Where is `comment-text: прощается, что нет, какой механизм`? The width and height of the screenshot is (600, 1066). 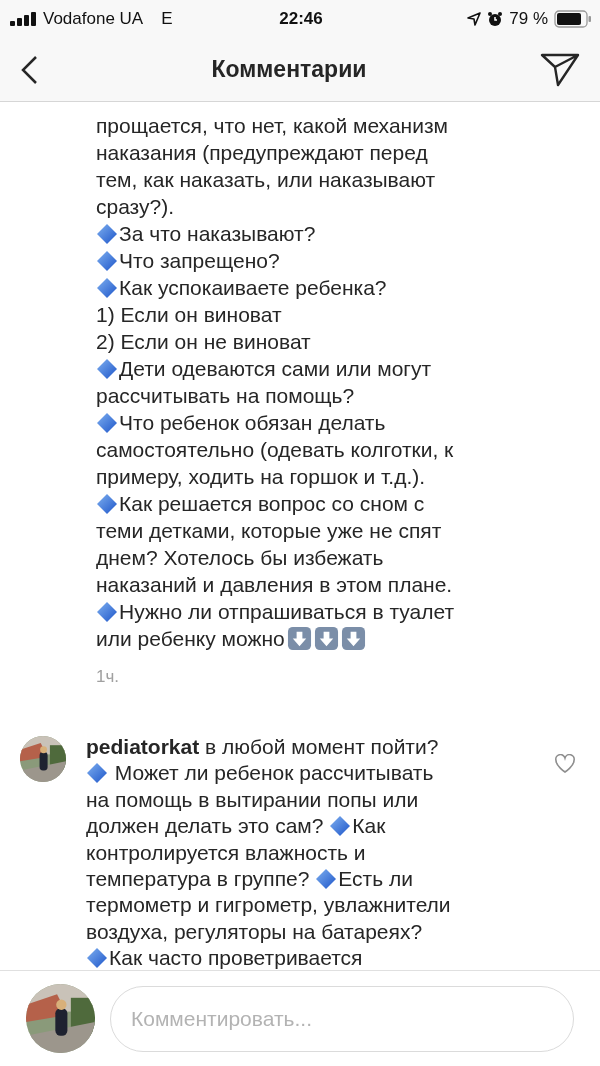
comment-text: прощается, что нет, какой механизм is located at coordinates (272, 125).